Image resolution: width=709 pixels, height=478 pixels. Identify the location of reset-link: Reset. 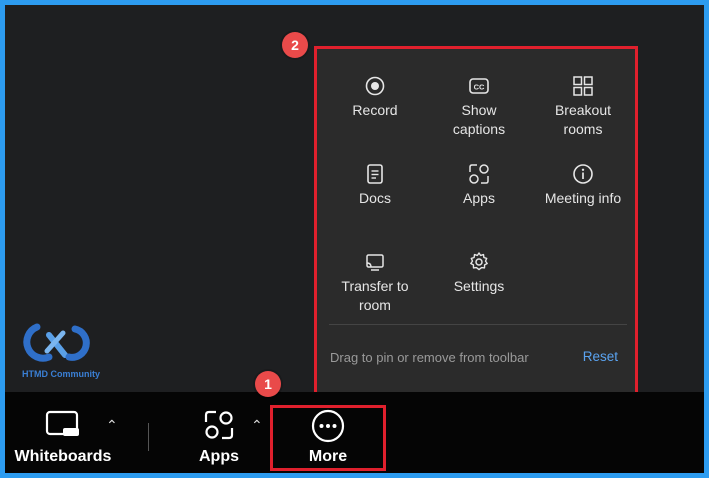
(600, 356).